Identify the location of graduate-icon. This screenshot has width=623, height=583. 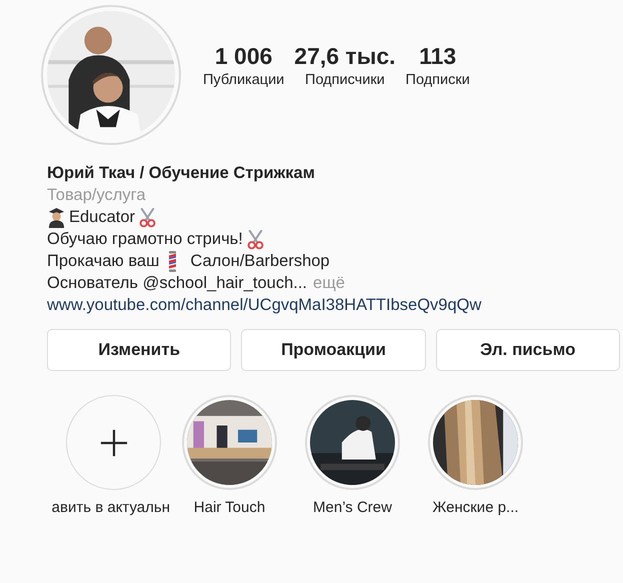
(56, 217).